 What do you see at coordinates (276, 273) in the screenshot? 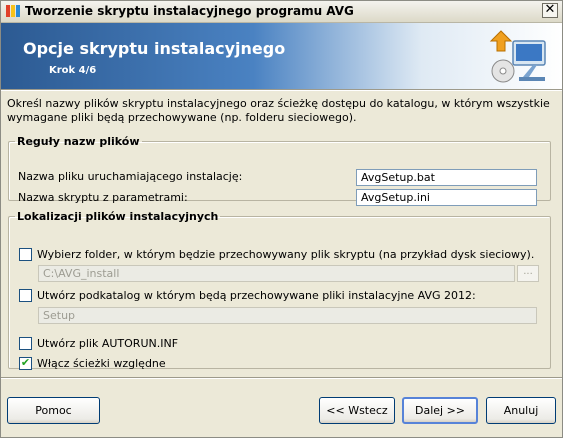
I see `folder-path-field: C:\AVG_install` at bounding box center [276, 273].